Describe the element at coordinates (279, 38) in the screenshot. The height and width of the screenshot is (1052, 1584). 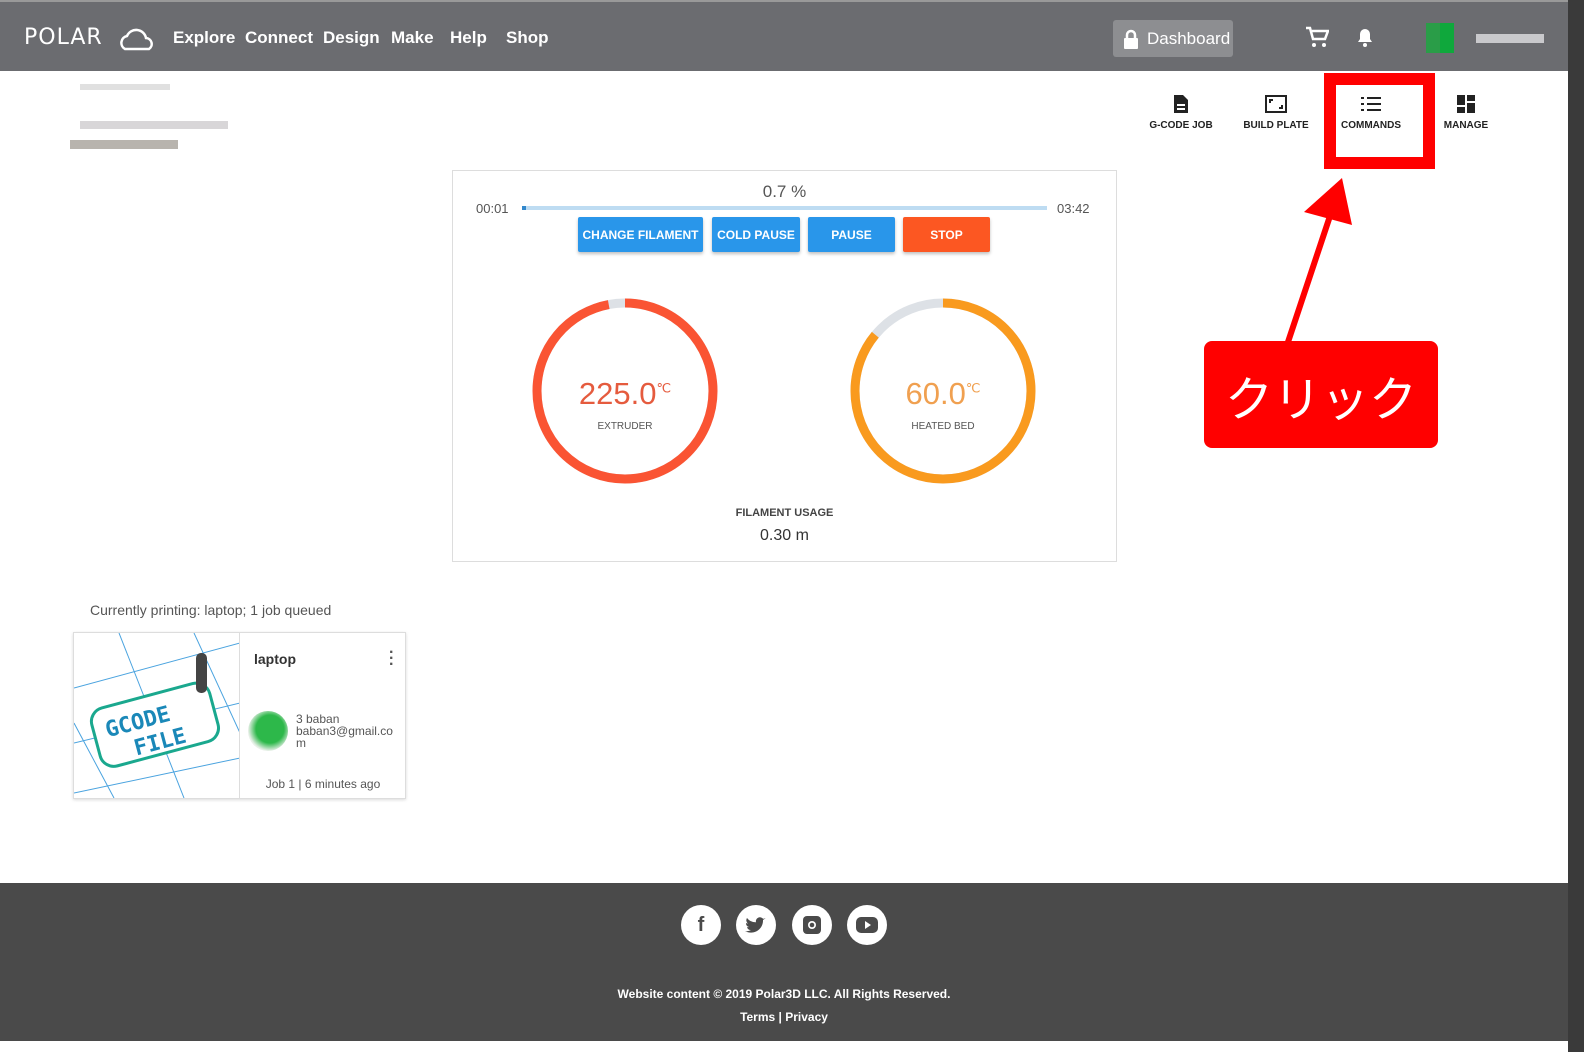
I see `nav-connect: Connect` at that location.